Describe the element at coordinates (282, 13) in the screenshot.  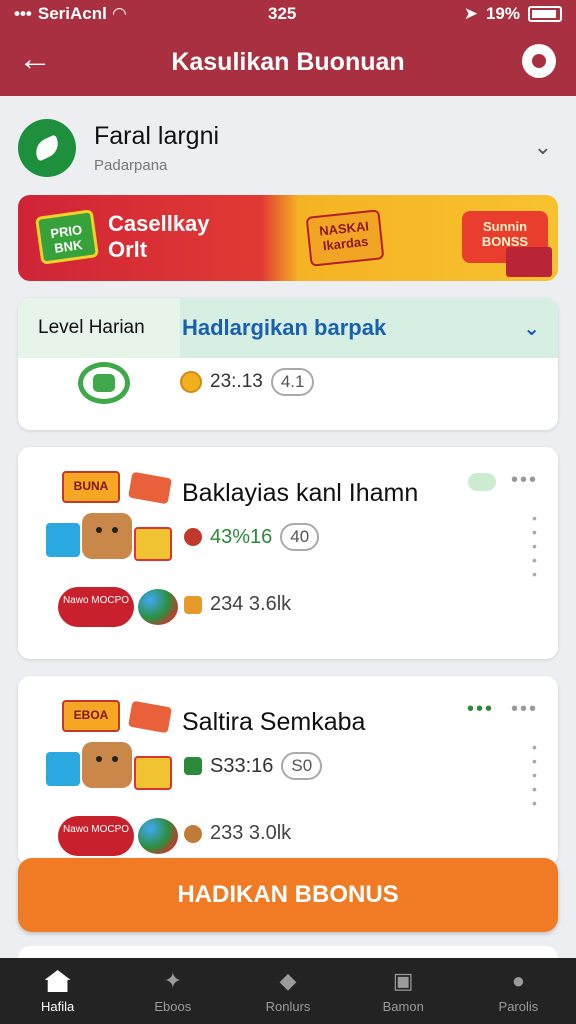
I see `status-time: 325` at that location.